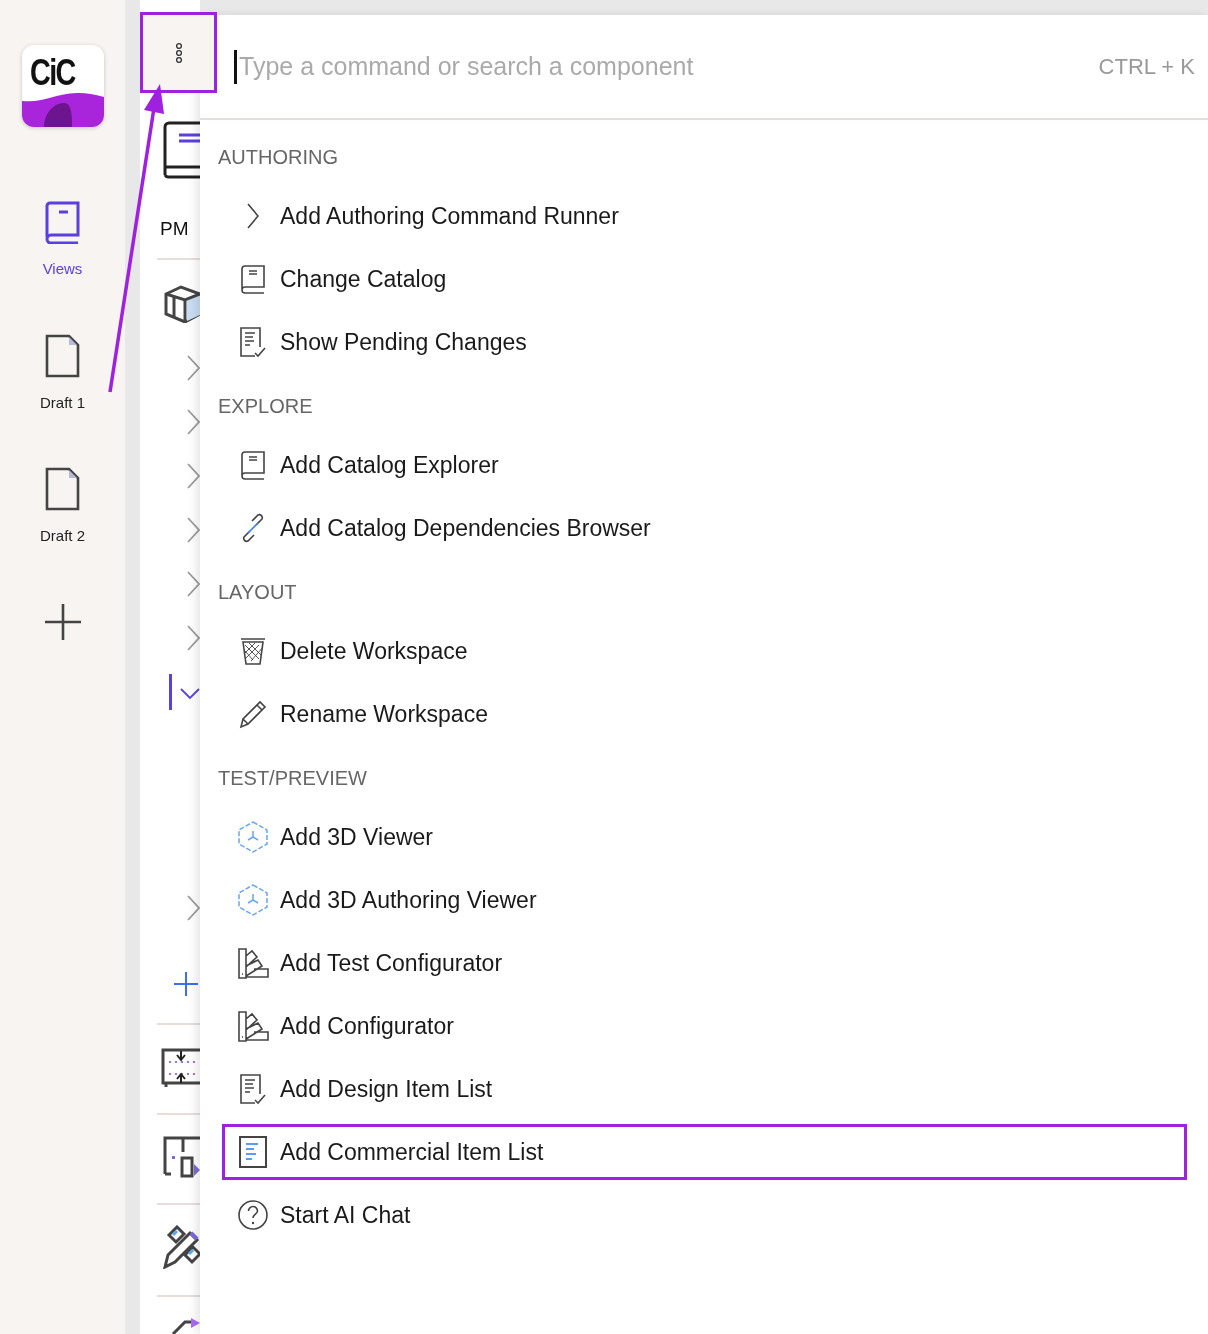  Describe the element at coordinates (62, 240) in the screenshot. I see `rail-item: Views` at that location.